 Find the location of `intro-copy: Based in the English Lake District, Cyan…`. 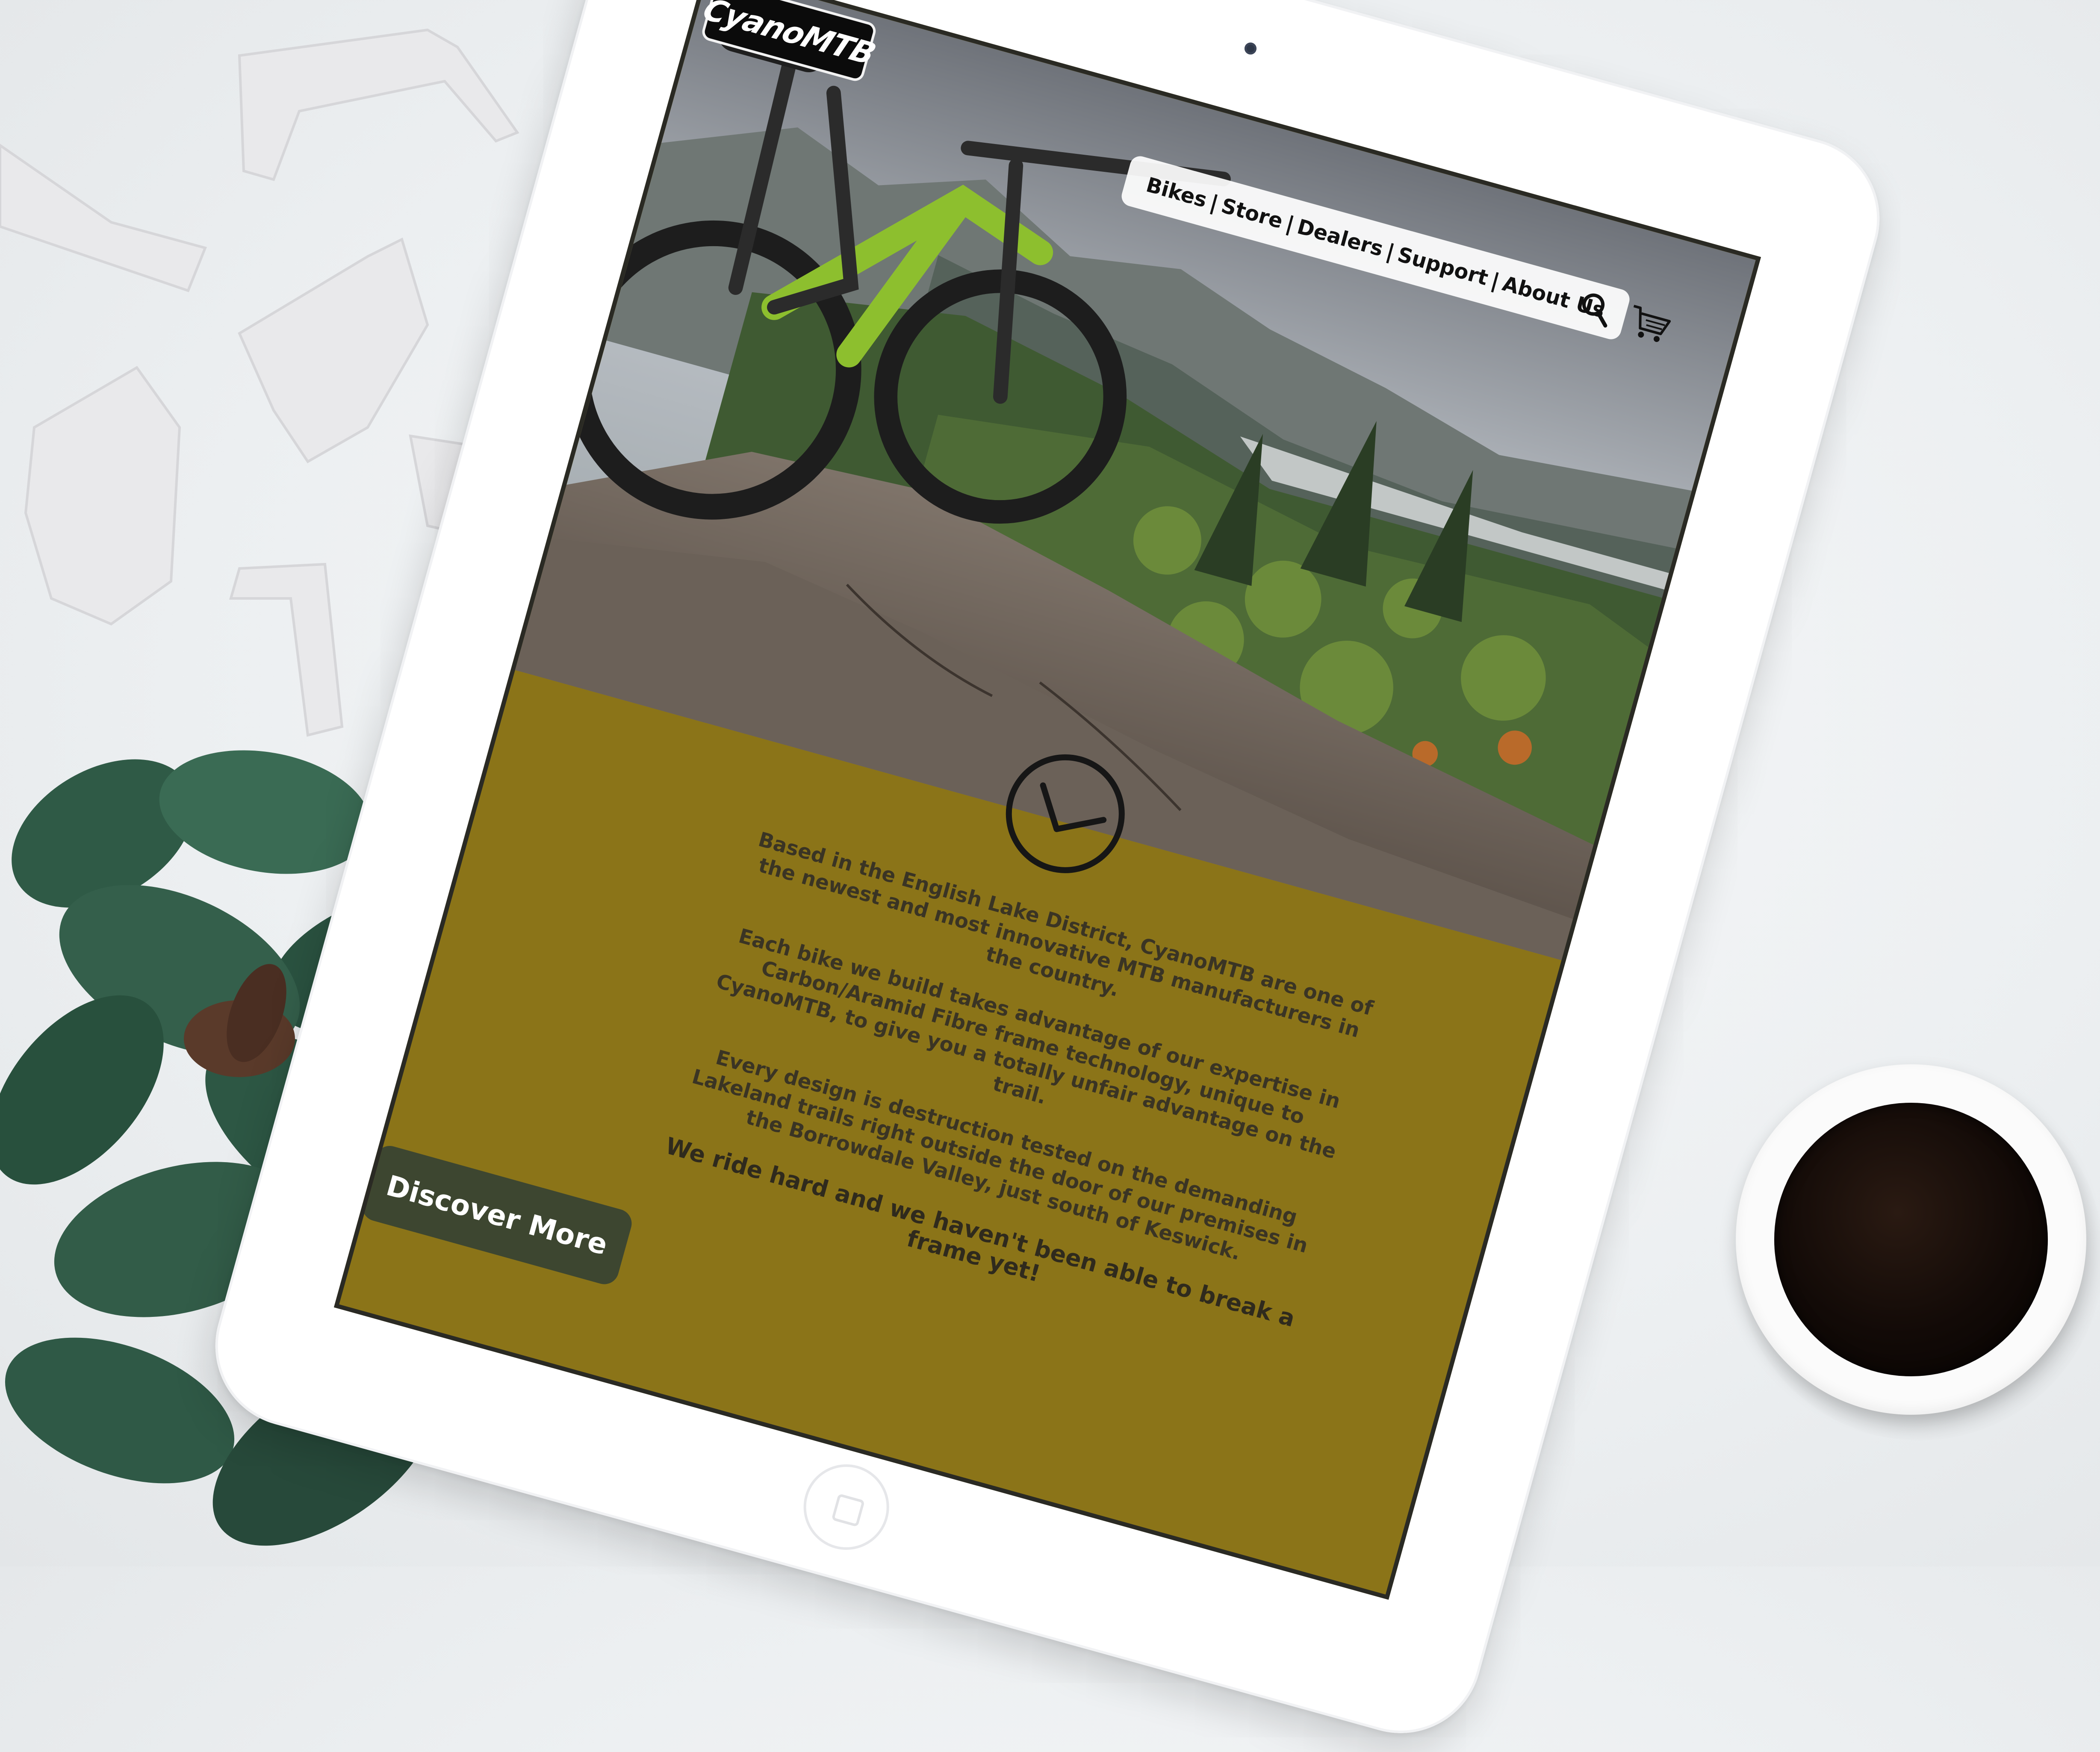

intro-copy: Based in the English Lake District, Cyan… is located at coordinates (1017, 1101).